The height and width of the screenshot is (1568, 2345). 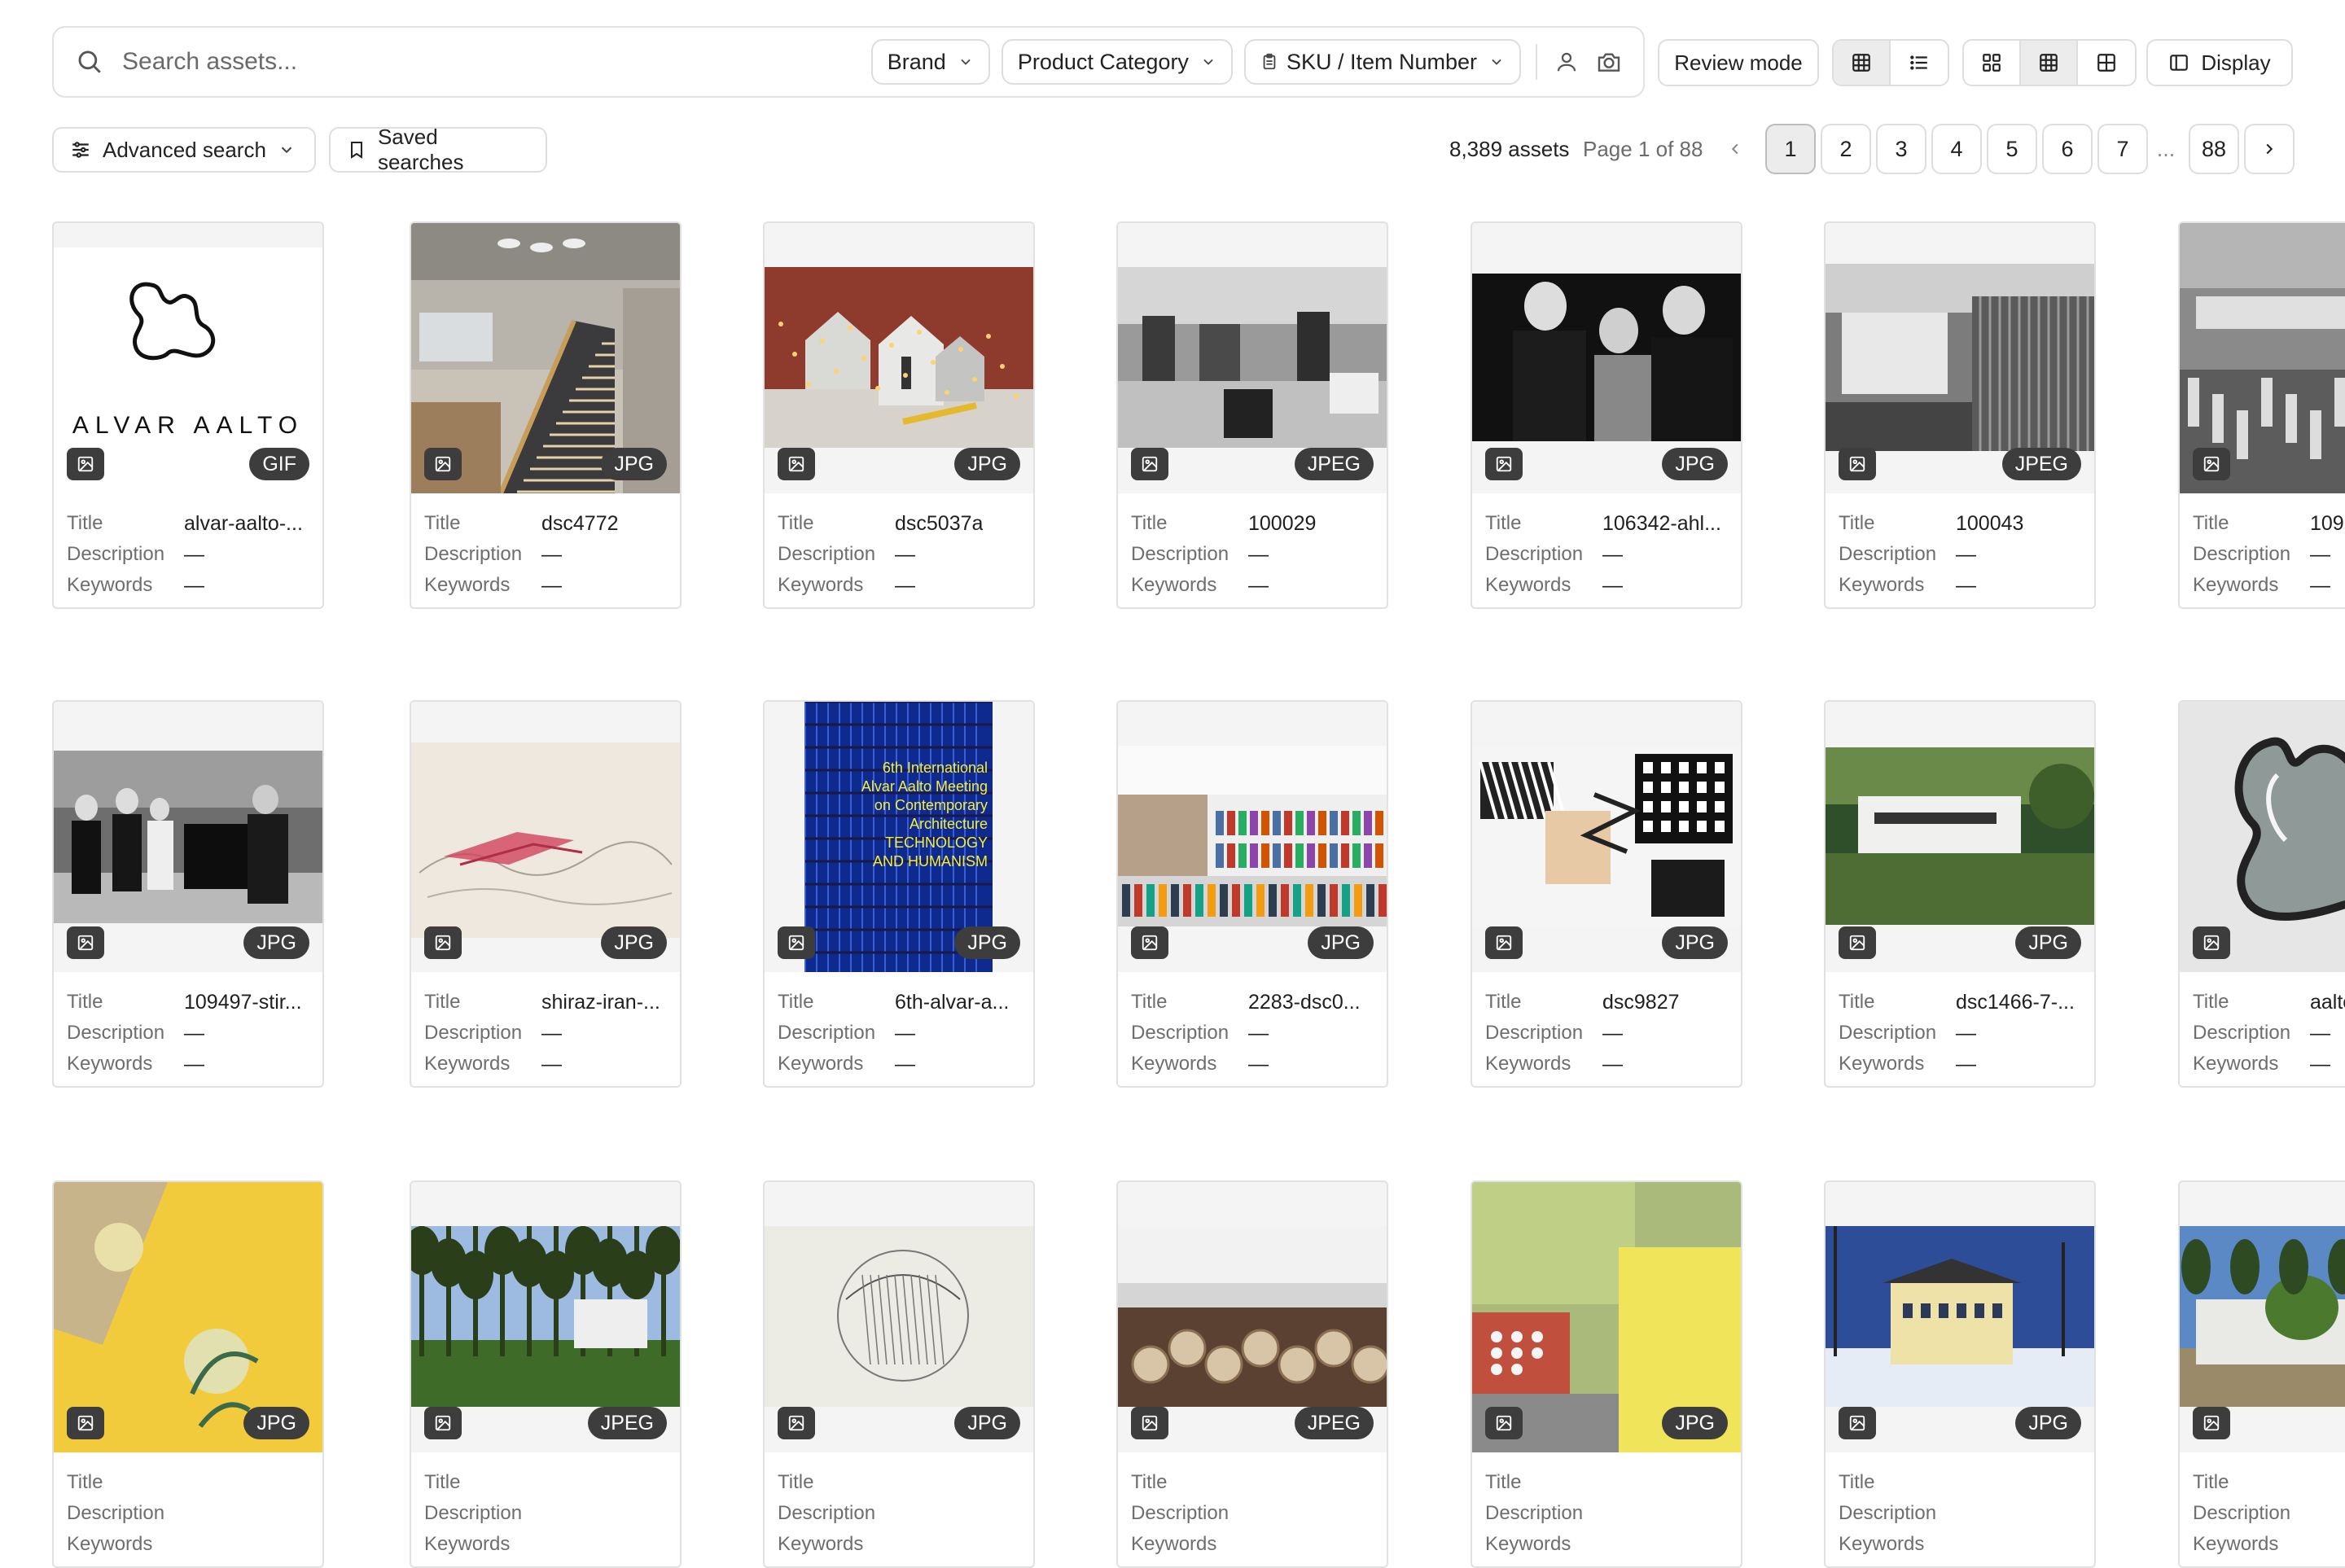 I want to click on list-icon, so click(x=1918, y=63).